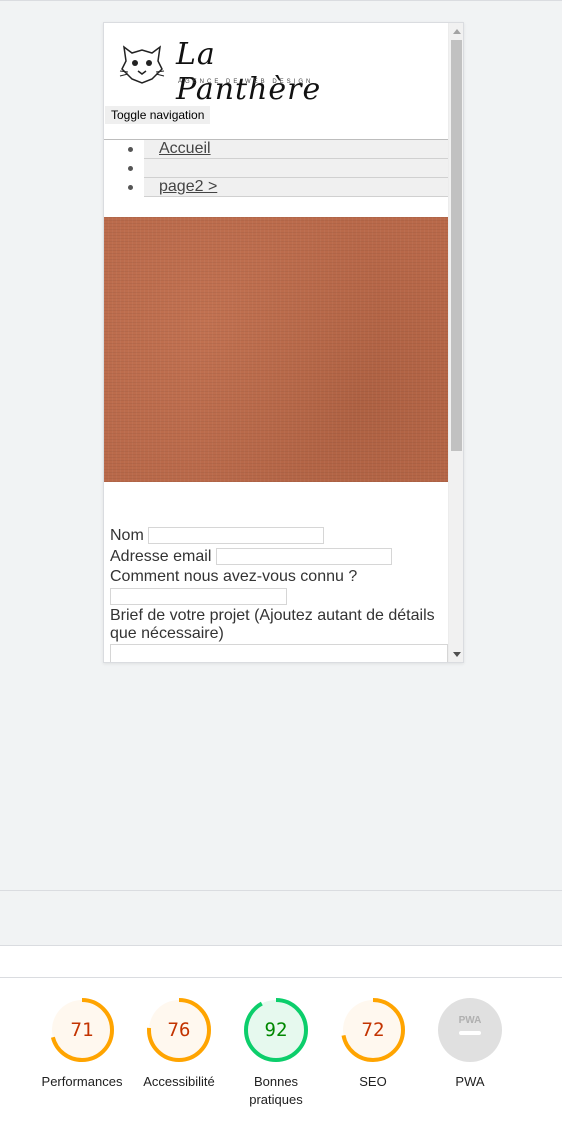 The height and width of the screenshot is (1130, 562). I want to click on brief-label-line2: que nécessaire), so click(167, 633).